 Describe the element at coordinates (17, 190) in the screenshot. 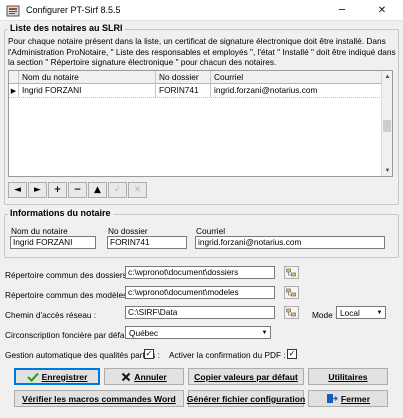

I see `nav-prior-button: ◄` at that location.